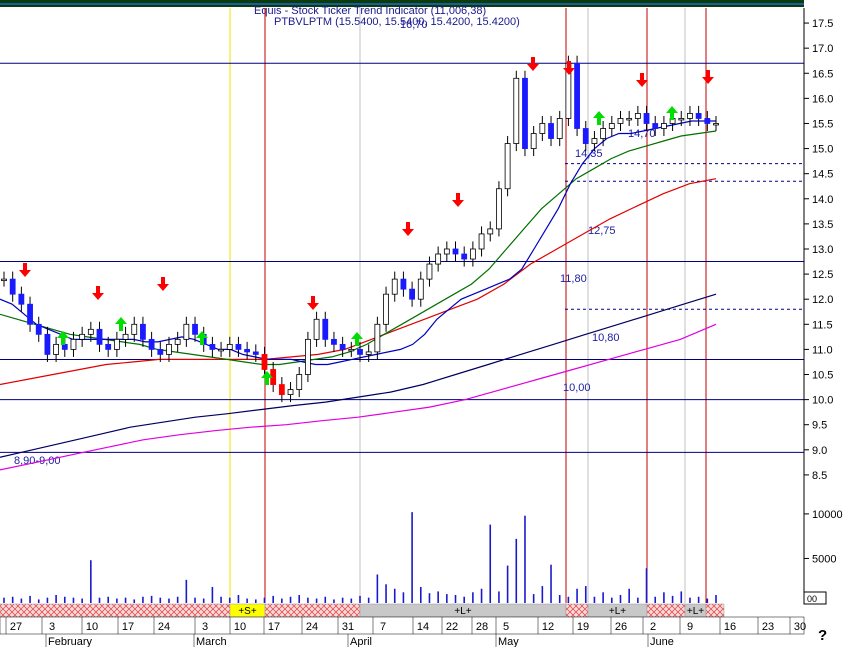 Image resolution: width=848 pixels, height=652 pixels. What do you see at coordinates (423, 627) in the screenshot?
I see `day-label: 14` at bounding box center [423, 627].